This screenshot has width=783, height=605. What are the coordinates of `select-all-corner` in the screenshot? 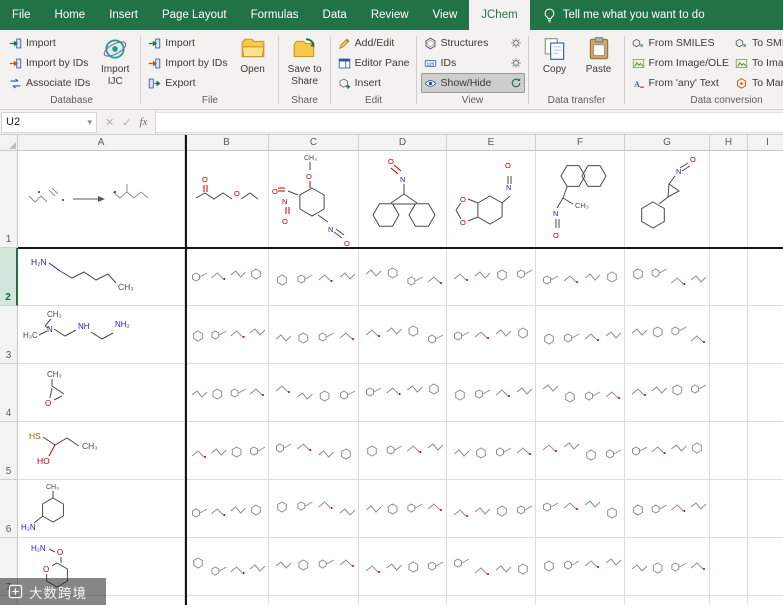 It's located at (9, 143).